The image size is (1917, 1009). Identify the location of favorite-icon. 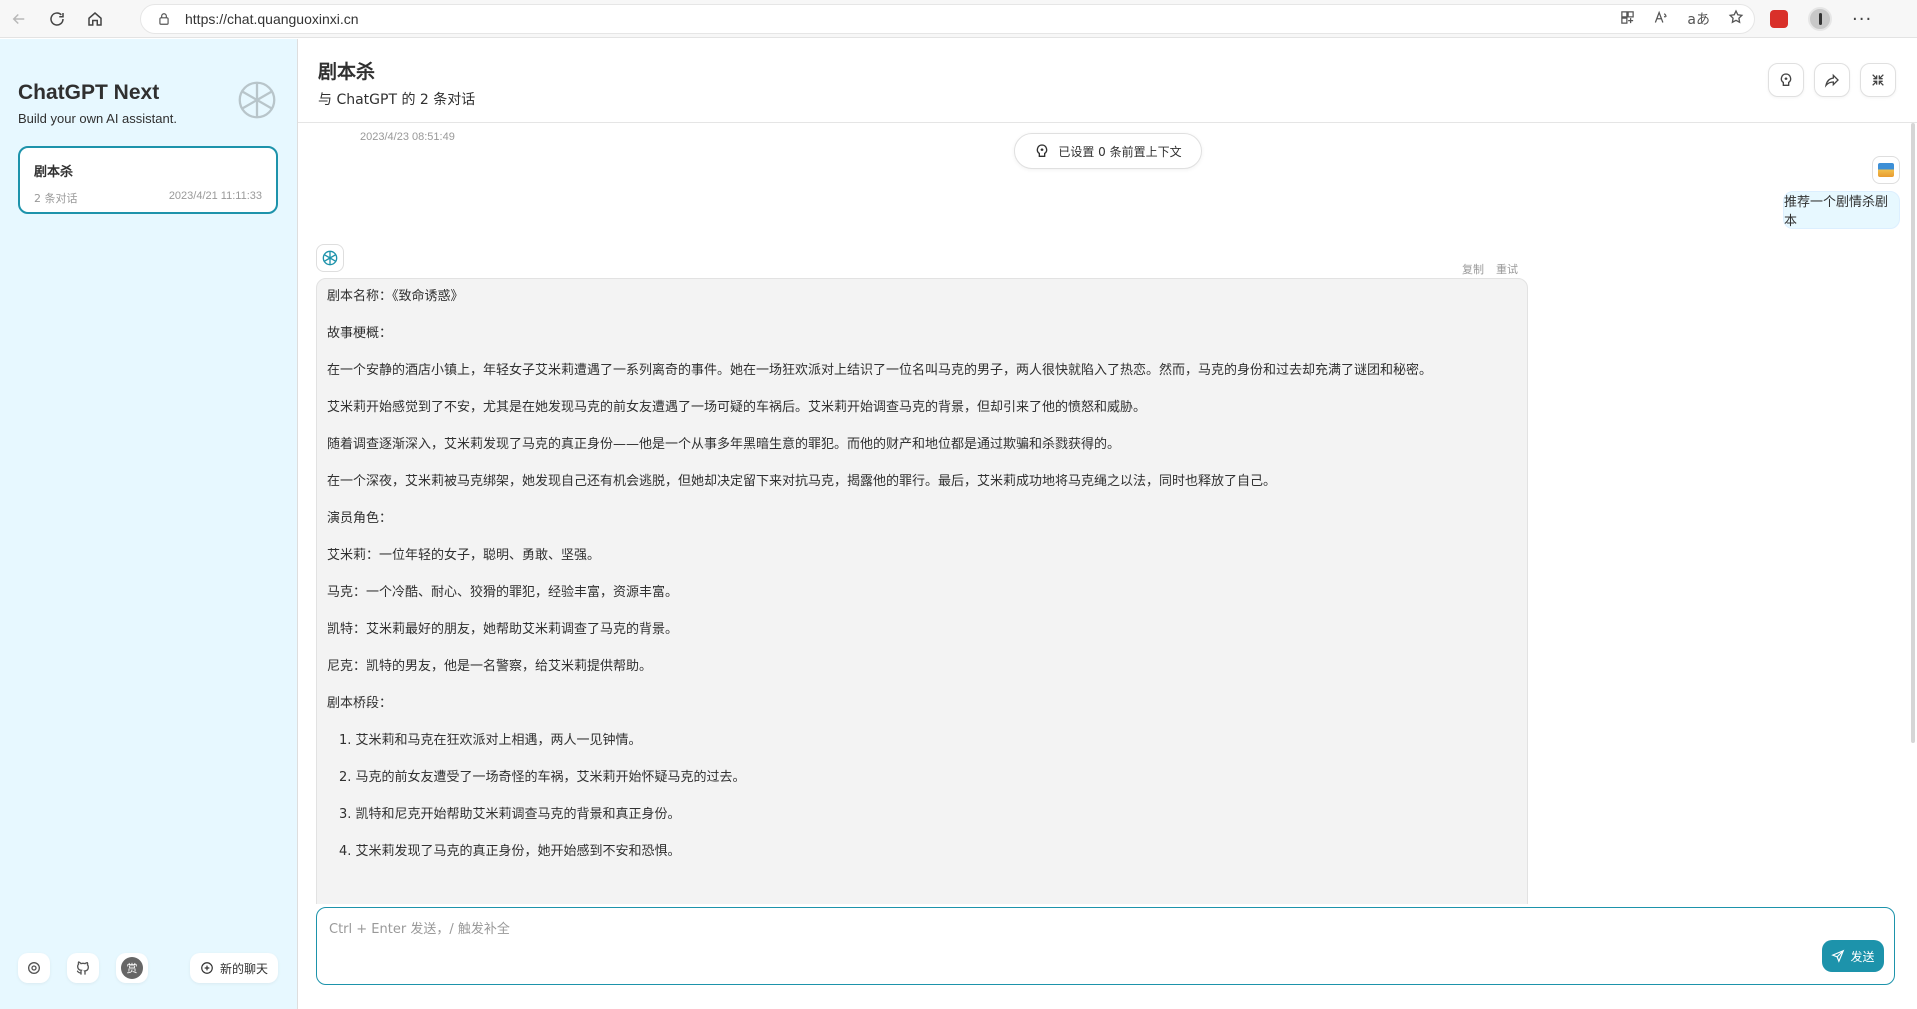
(1736, 19).